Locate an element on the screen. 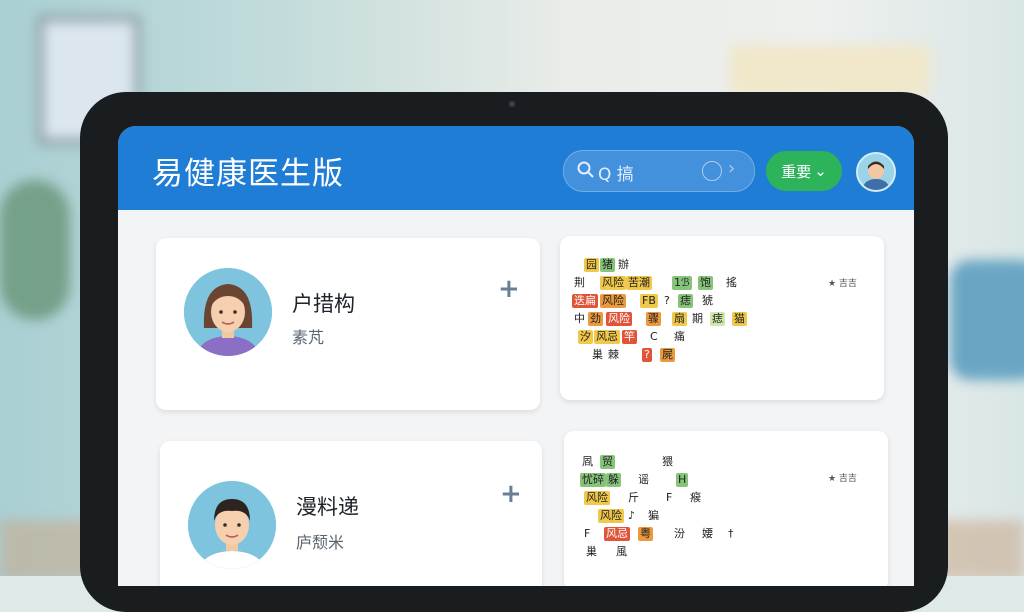 This screenshot has width=1024, height=612. search-text: Q 搞 is located at coordinates (616, 175).